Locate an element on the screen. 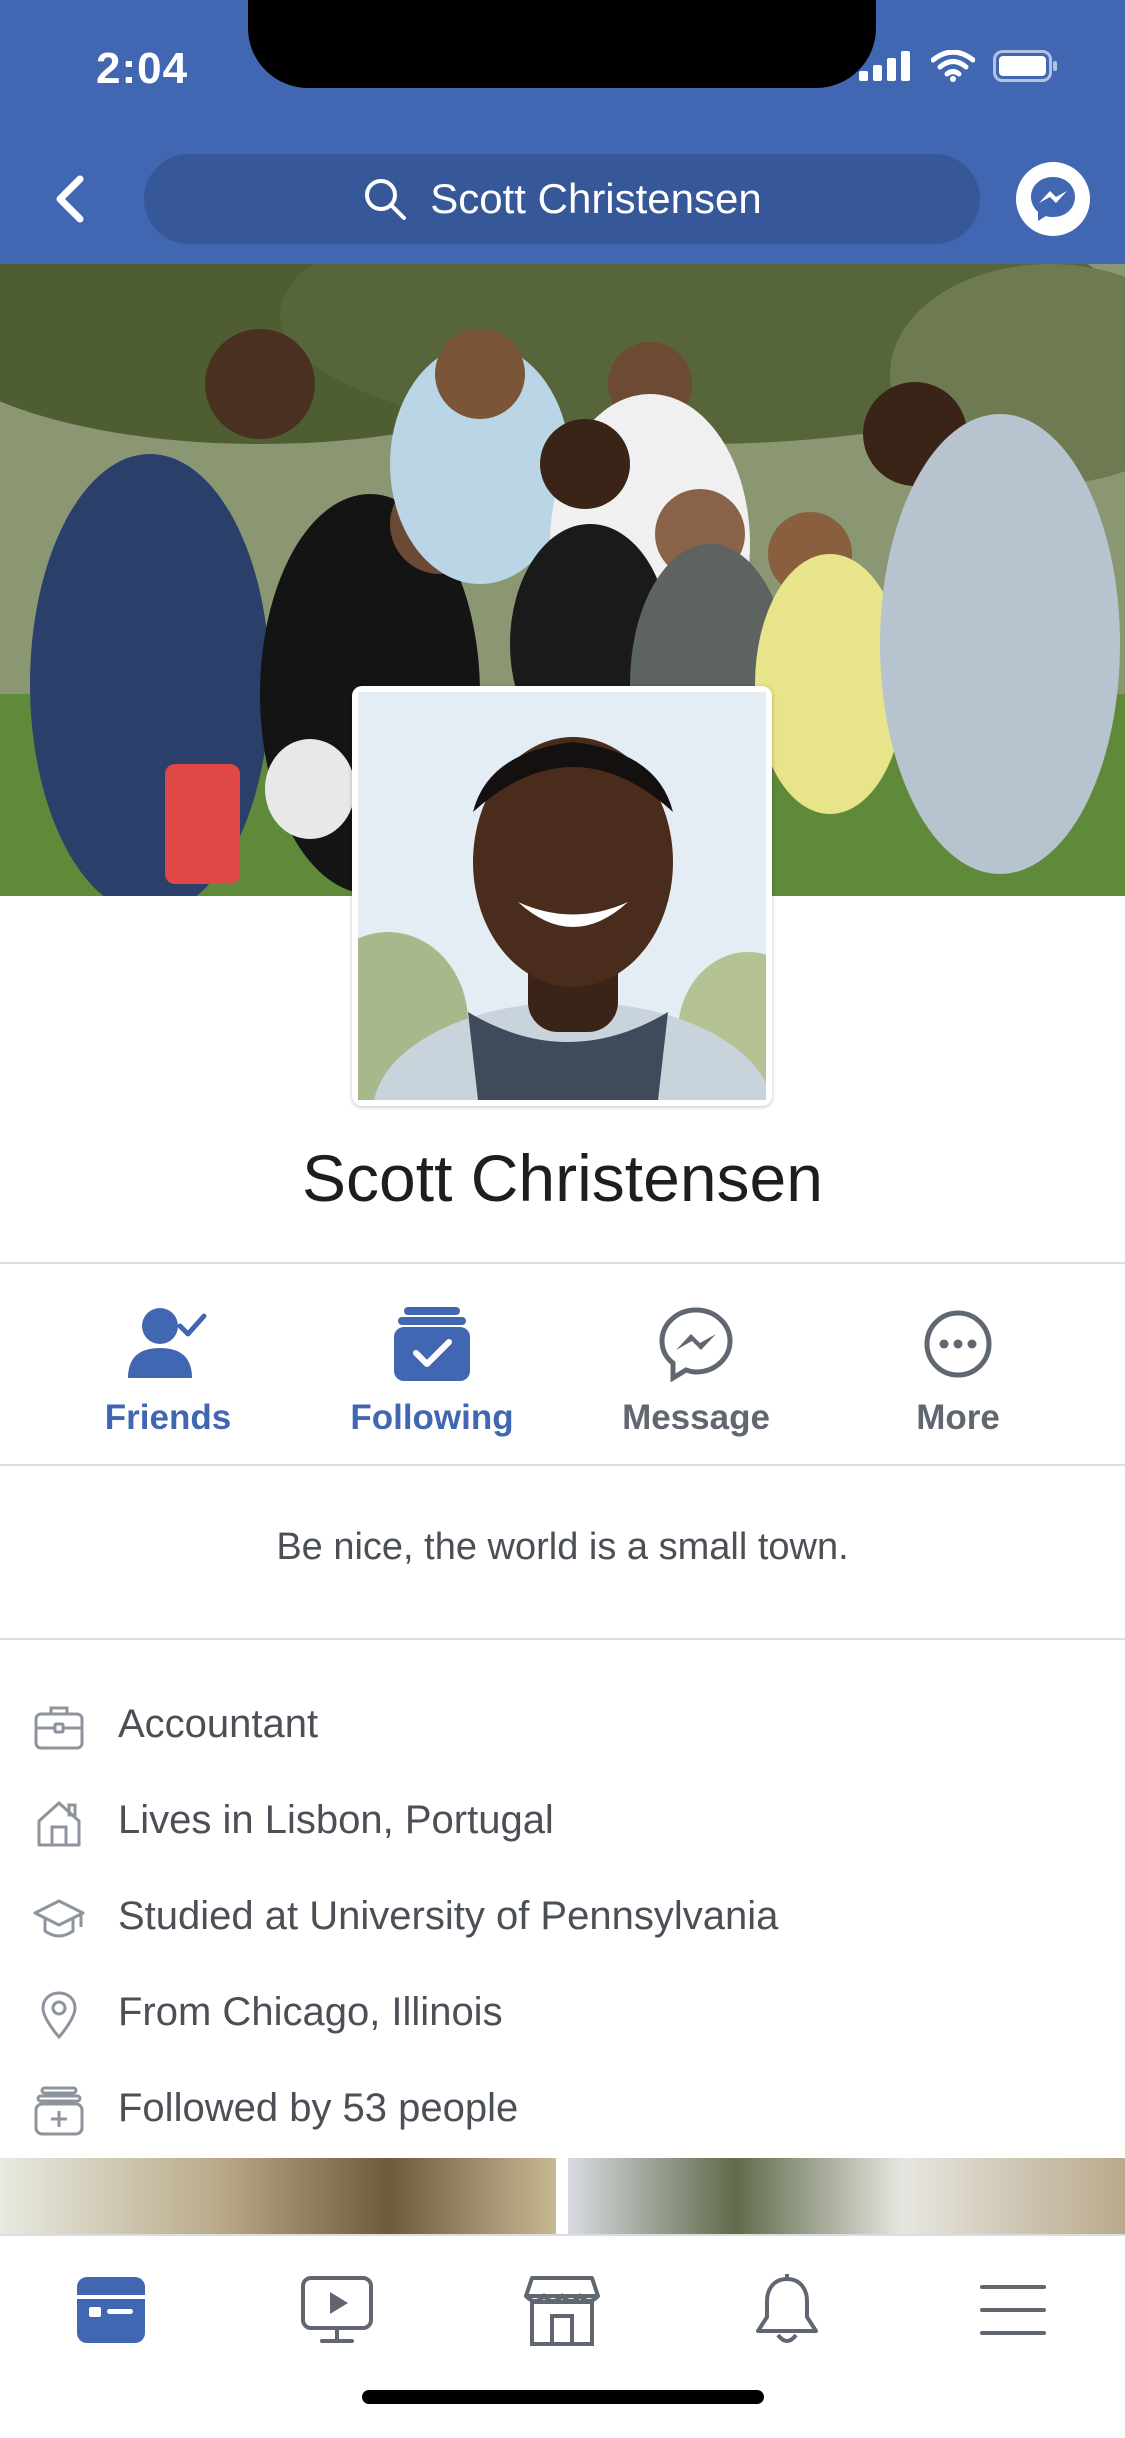 This screenshot has width=1125, height=2438. profile-actions: Friends Following Message More is located at coordinates (562, 1366).